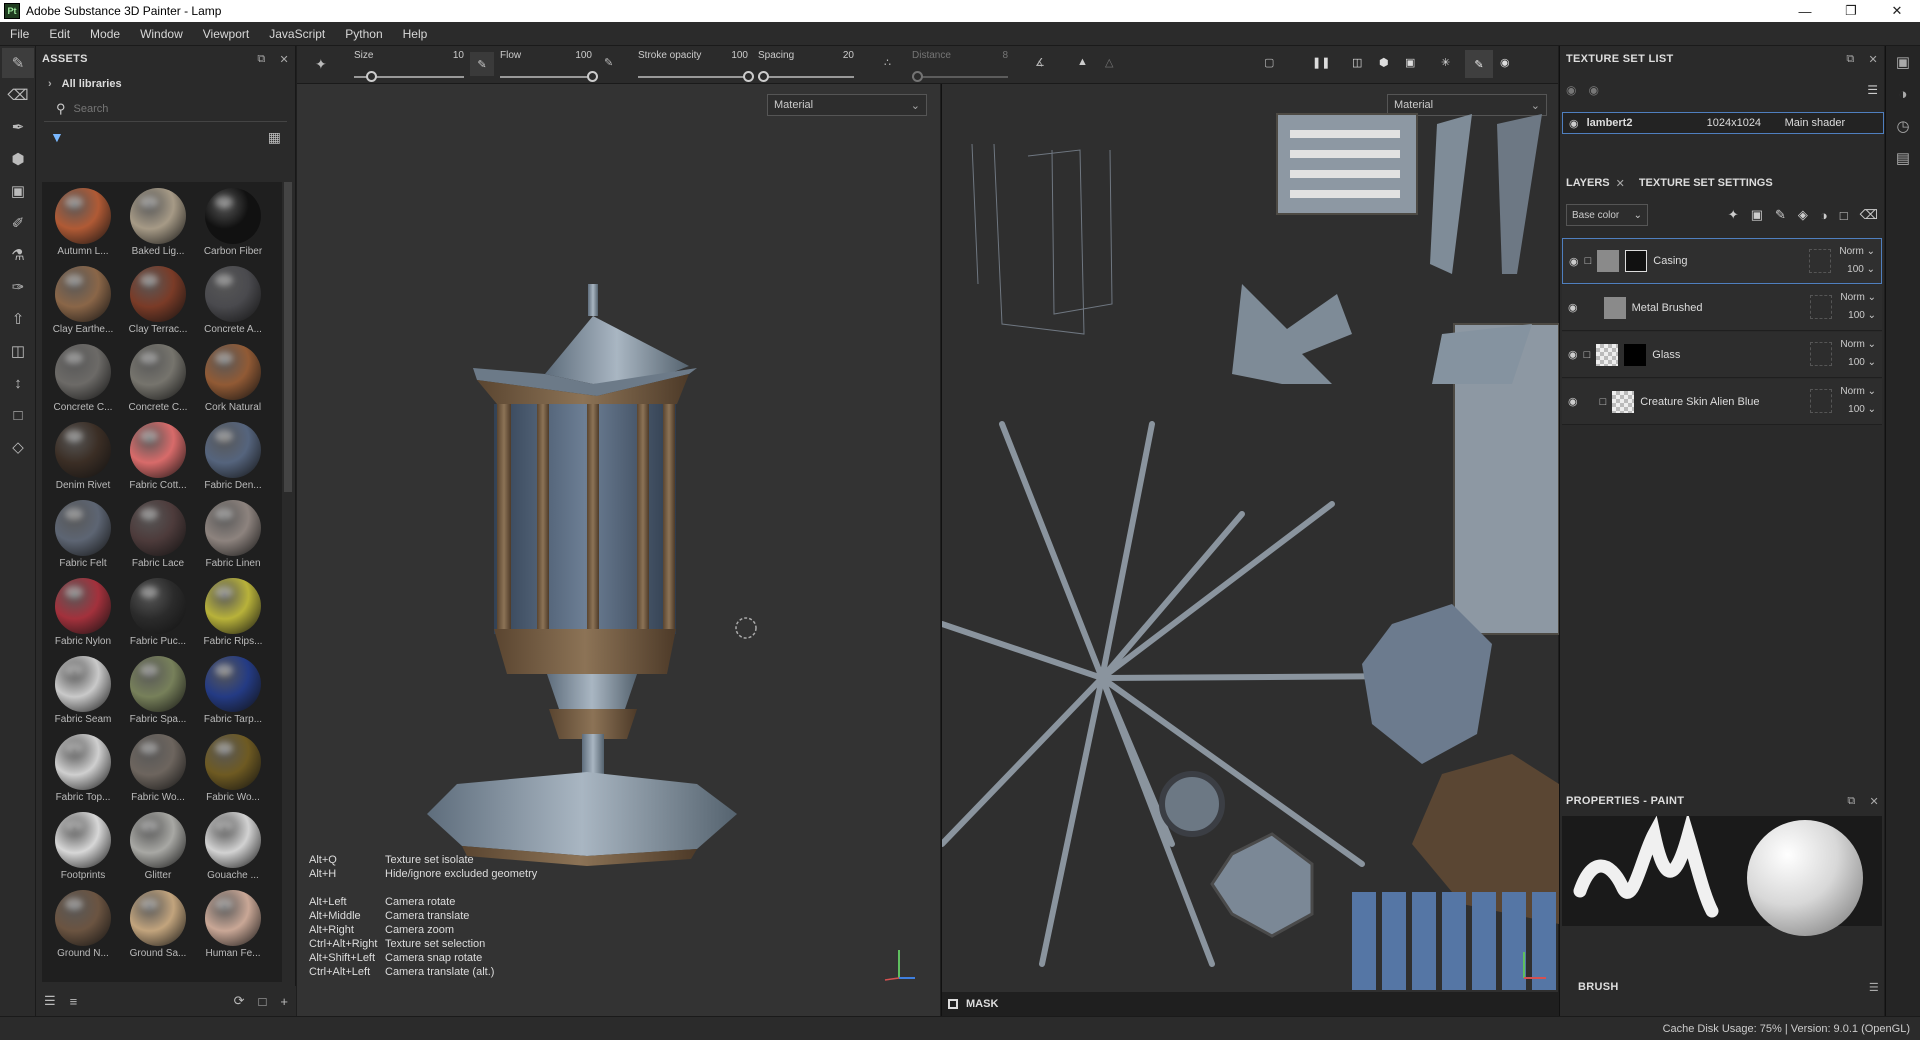 The image size is (1920, 1040). I want to click on eye-icon: ◉, so click(1593, 90).